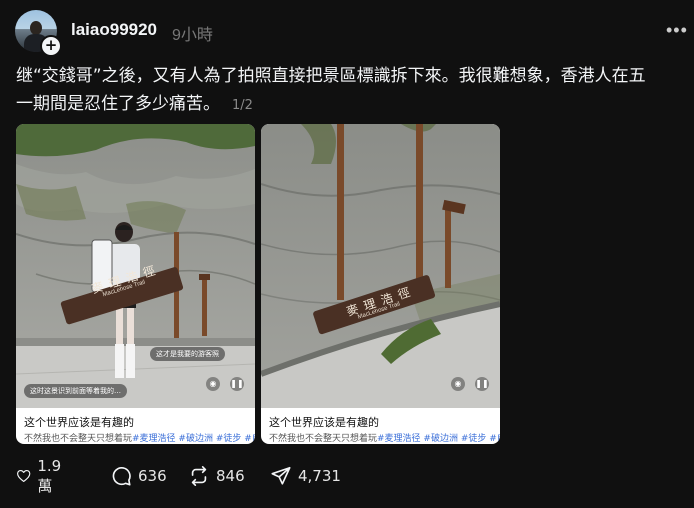 The height and width of the screenshot is (508, 694). Describe the element at coordinates (187, 354) in the screenshot. I see `video-overlay-caption: 这才是我要的游客照` at that location.